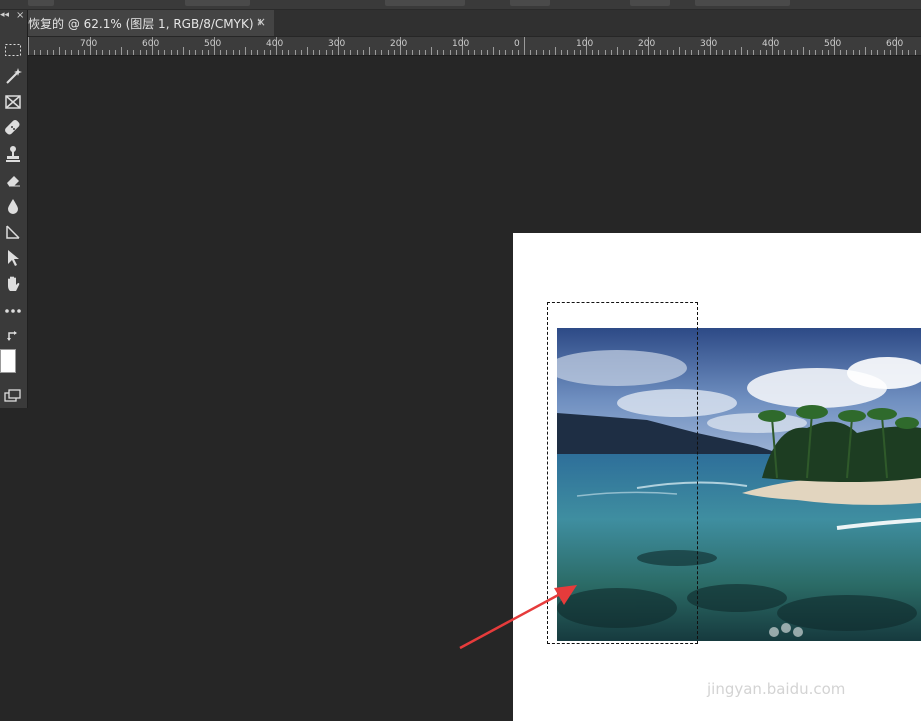 This screenshot has width=921, height=721. I want to click on hand-icon, so click(13, 284).